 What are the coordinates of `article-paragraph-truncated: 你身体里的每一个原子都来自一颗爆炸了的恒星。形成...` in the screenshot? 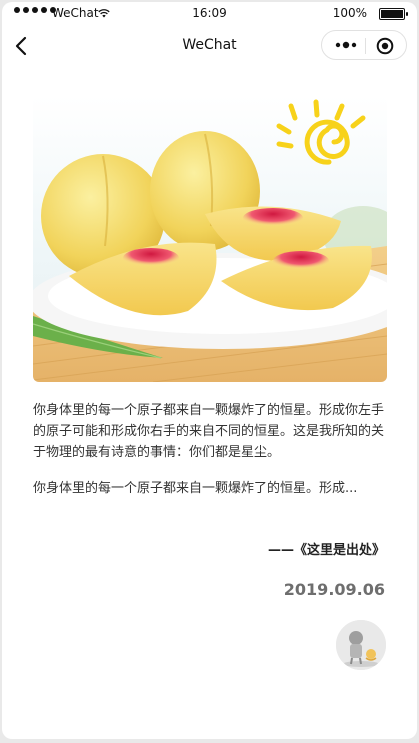 It's located at (195, 488).